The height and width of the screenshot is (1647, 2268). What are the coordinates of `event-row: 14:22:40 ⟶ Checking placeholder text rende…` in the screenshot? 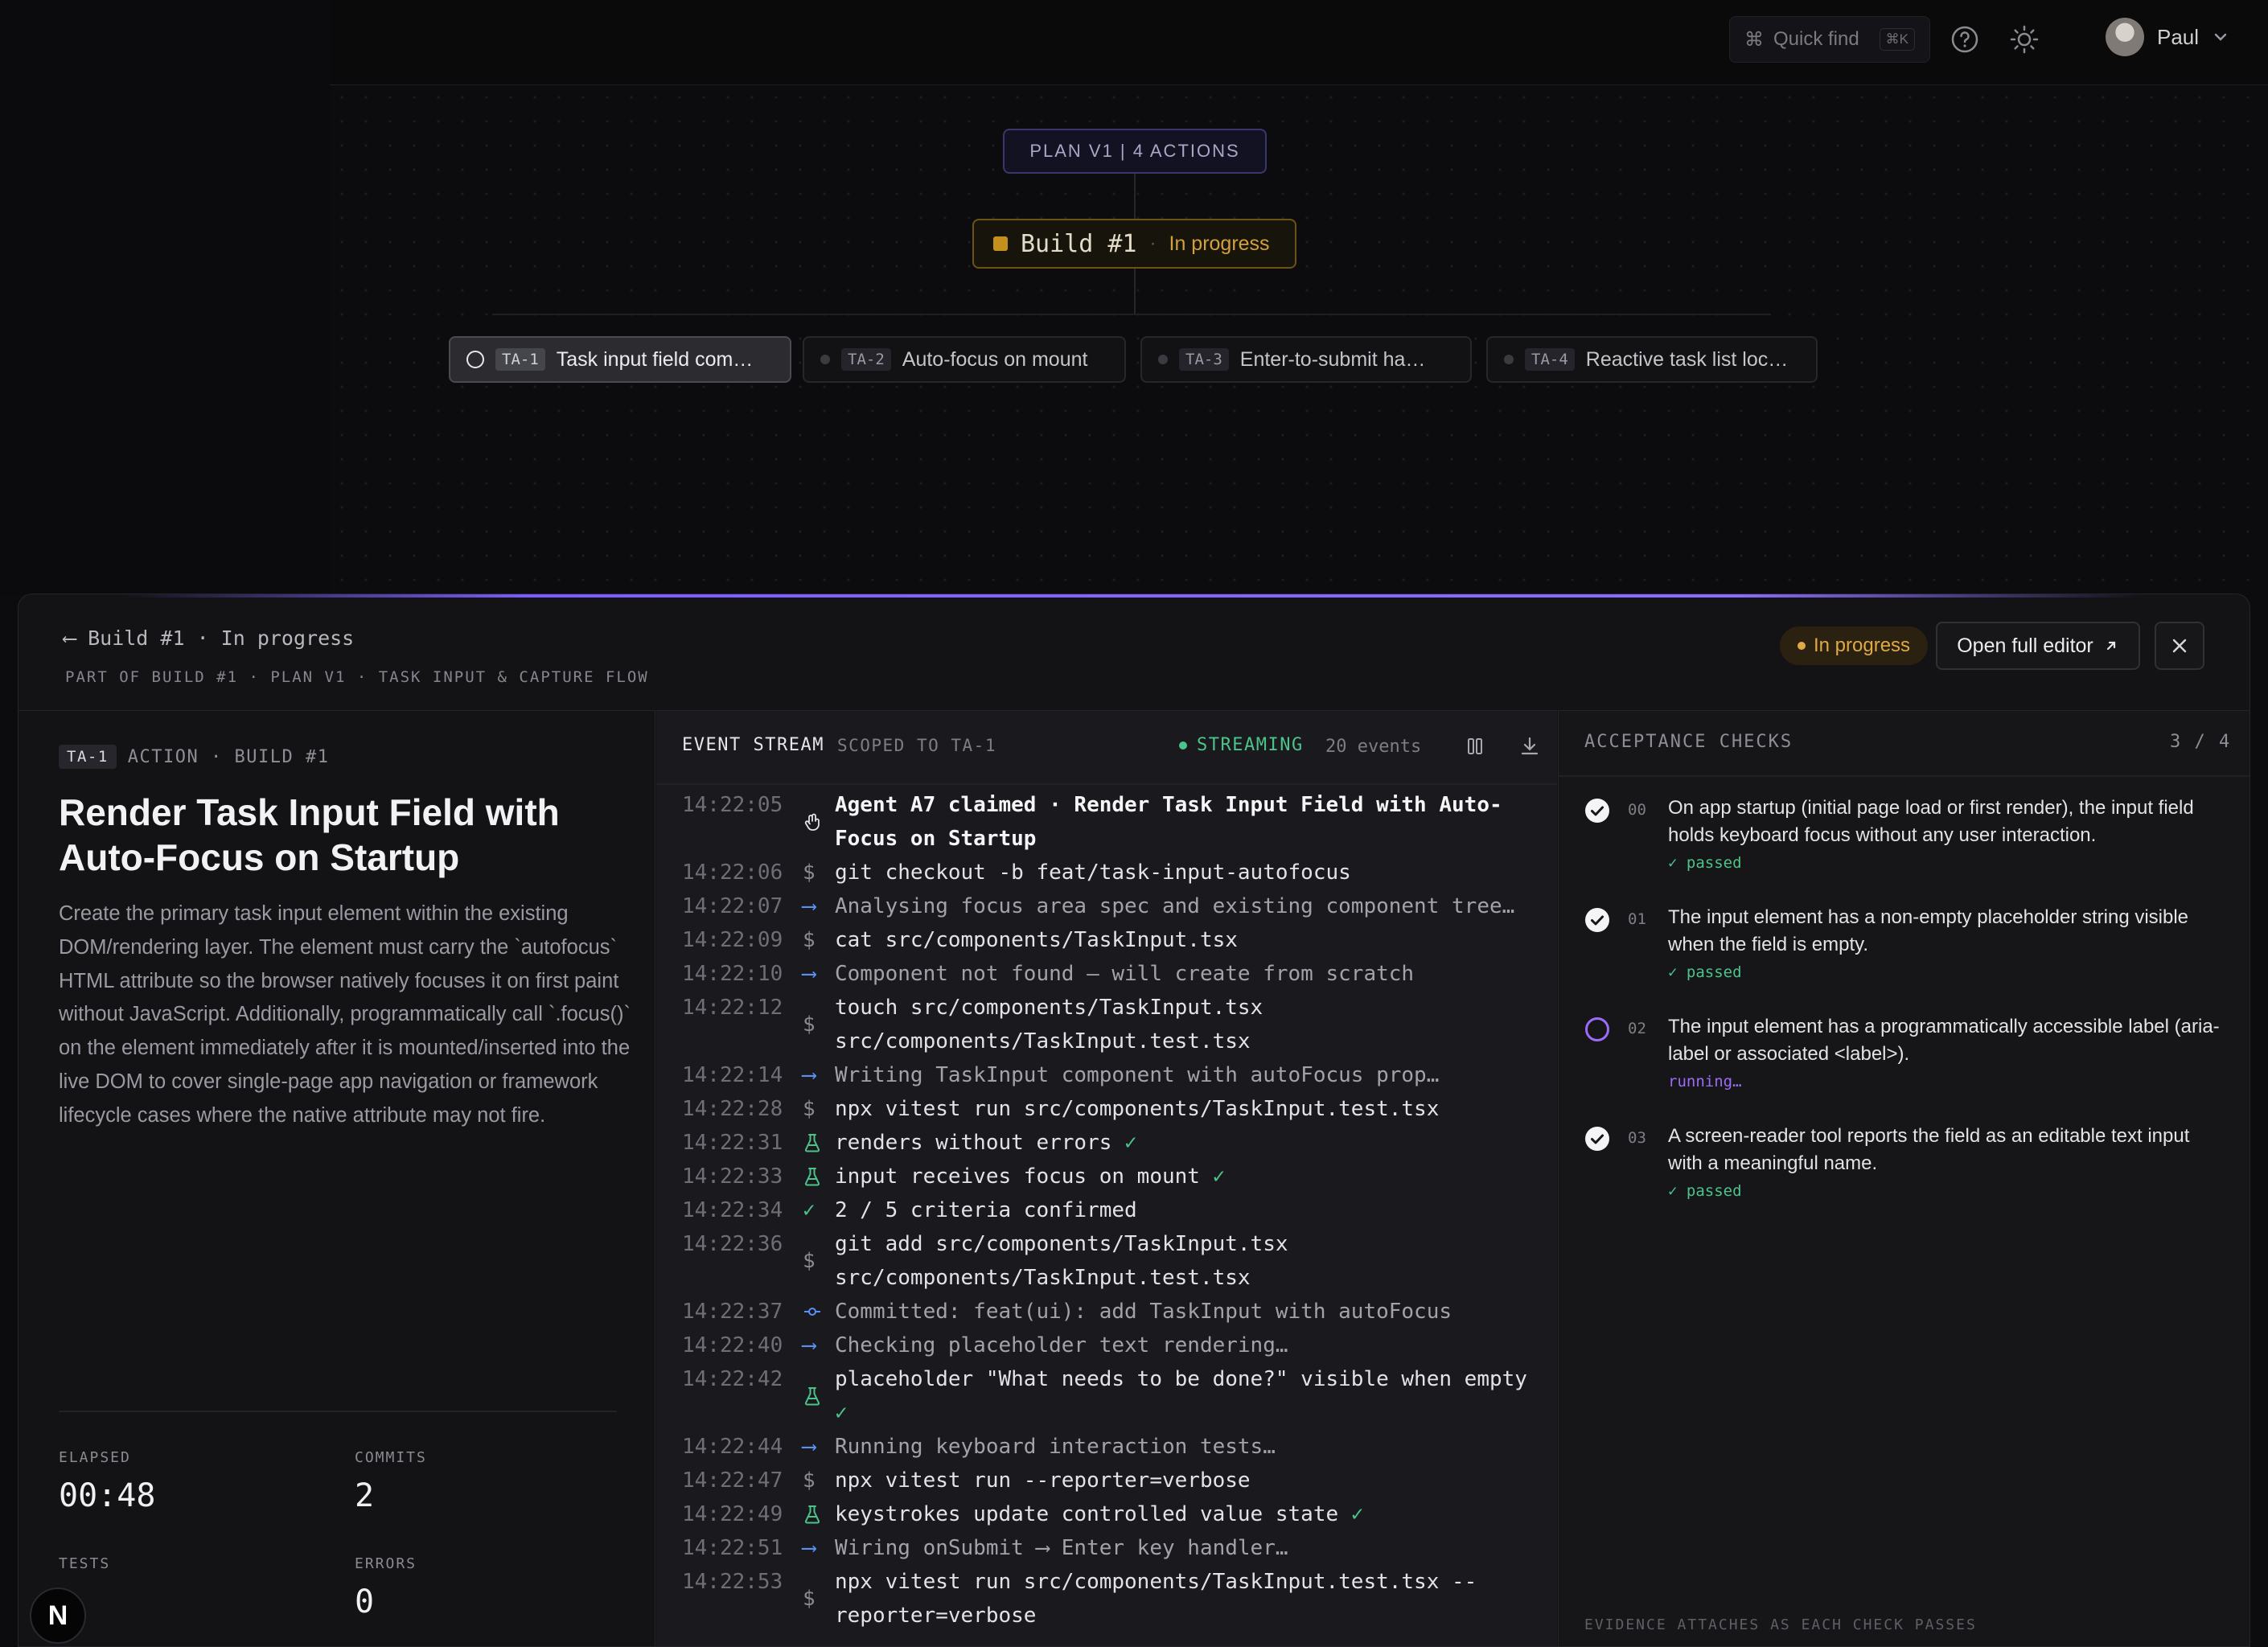 It's located at (1107, 1345).